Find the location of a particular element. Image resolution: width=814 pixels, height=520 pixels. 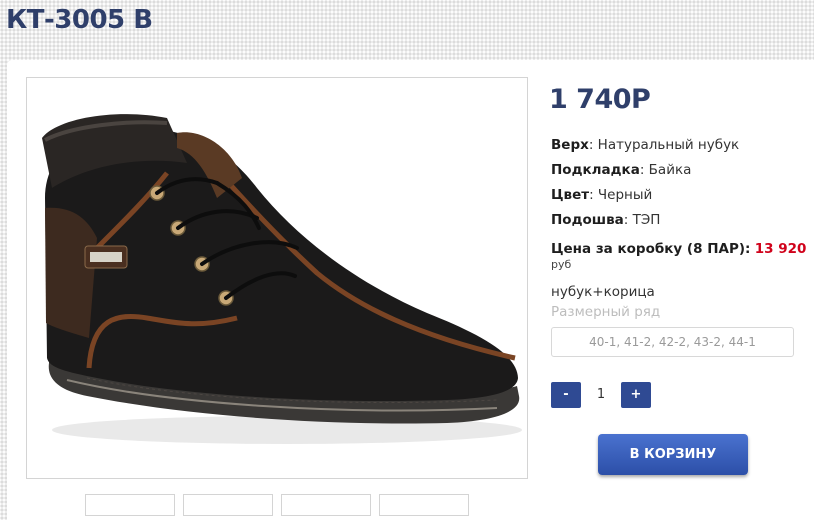

spec-color: Цвет: Черный is located at coordinates (602, 195).